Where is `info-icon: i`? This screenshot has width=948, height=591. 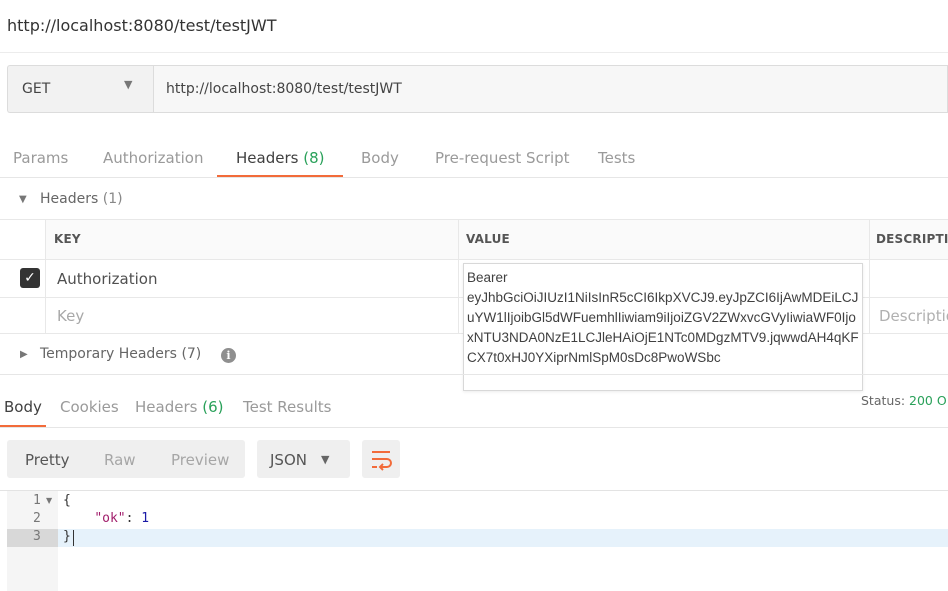
info-icon: i is located at coordinates (228, 355).